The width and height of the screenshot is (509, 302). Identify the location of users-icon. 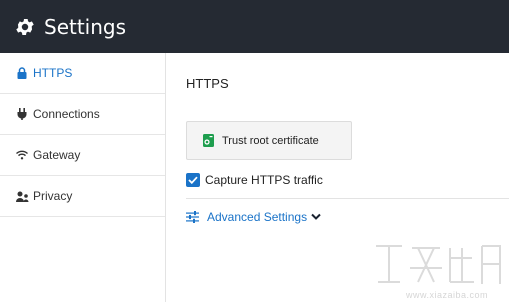
(22, 196).